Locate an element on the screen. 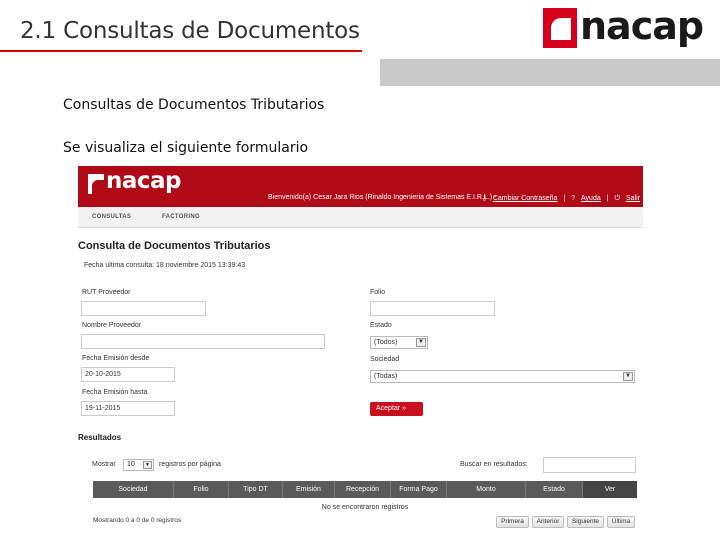 The image size is (720, 540). date-from-input: 20-10-2015 is located at coordinates (128, 374).